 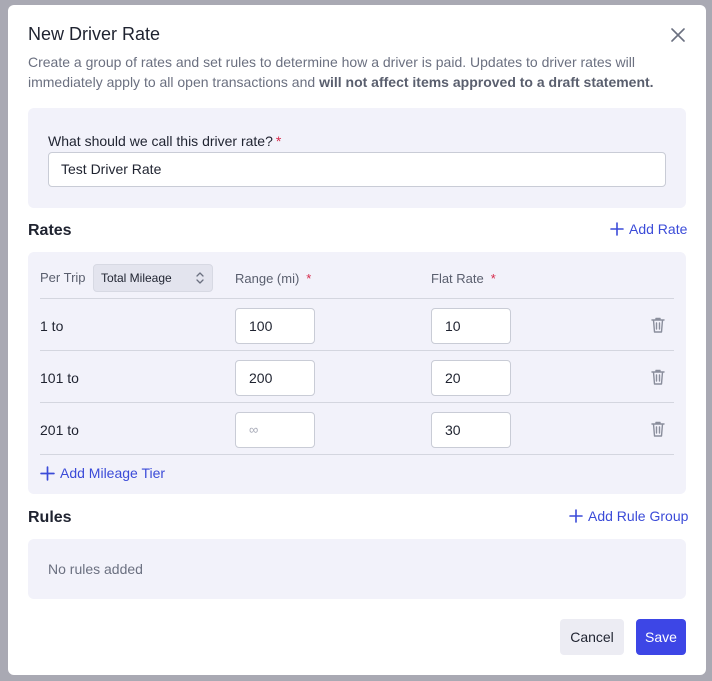 What do you see at coordinates (63, 277) in the screenshot?
I see `per-trip-label: Per Trip` at bounding box center [63, 277].